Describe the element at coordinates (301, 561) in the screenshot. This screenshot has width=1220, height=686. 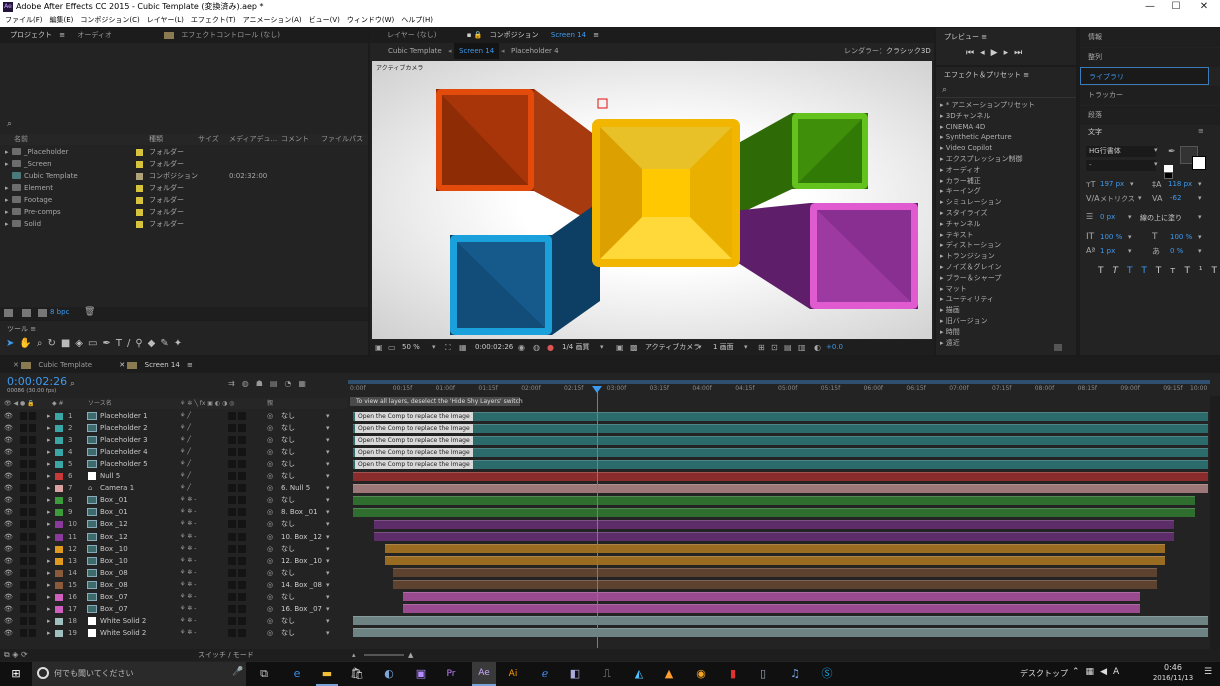
I see `parent-select: 12. Box _10` at that location.